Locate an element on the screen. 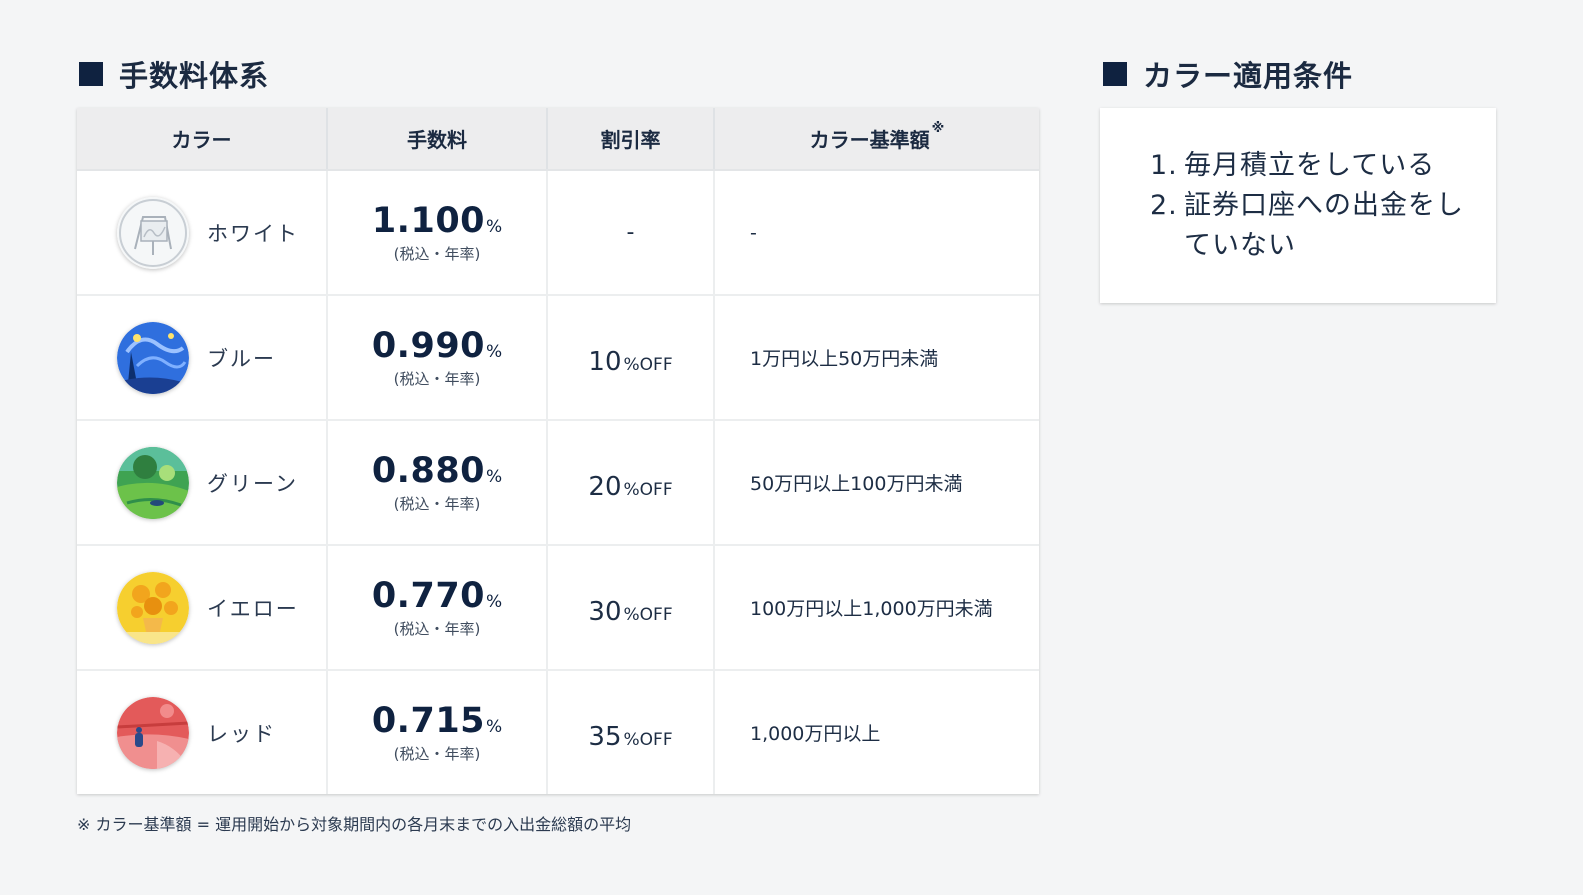 The width and height of the screenshot is (1583, 895). table-header-row: カラー 手数料 割引率 カラー基準額 ※ is located at coordinates (558, 139).